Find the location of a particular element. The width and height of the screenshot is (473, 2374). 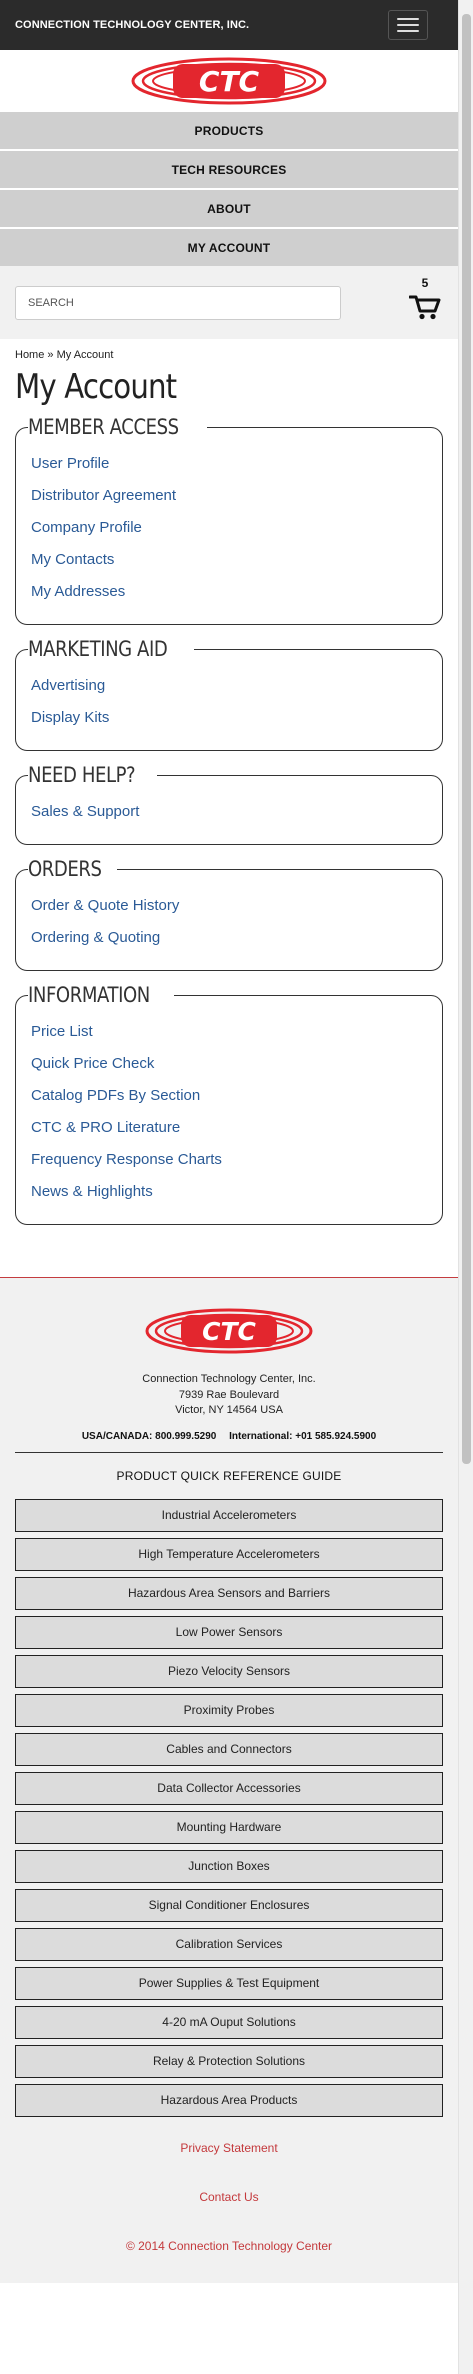

link-quick-price-check: Quick Price Check is located at coordinates (229, 1064).